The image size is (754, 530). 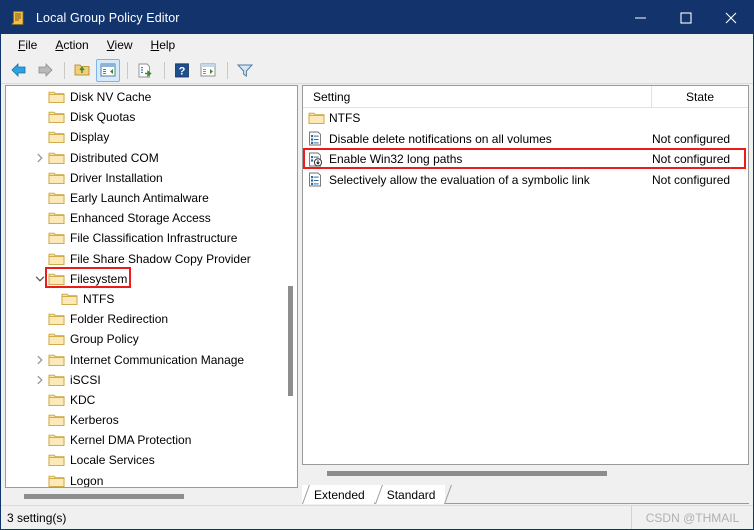 I want to click on maximize-button, so click(x=685, y=17).